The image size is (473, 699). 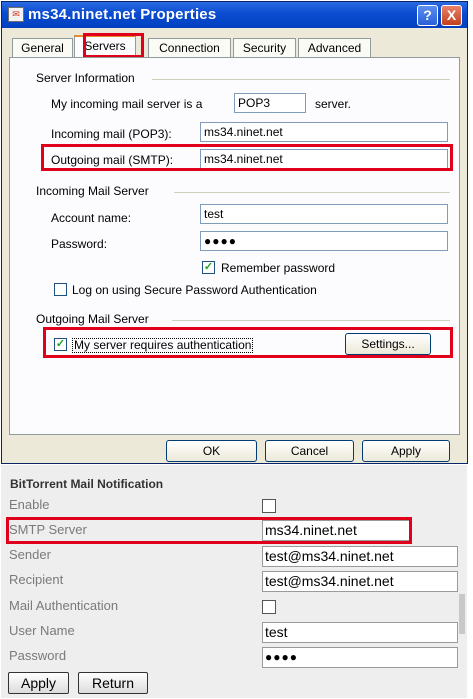 I want to click on tab-security: Security, so click(x=264, y=48).